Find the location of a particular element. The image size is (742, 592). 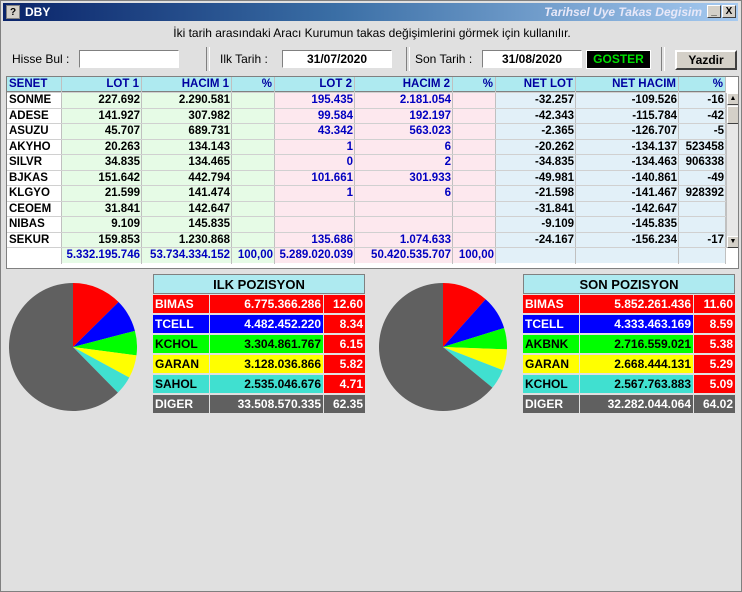

grid-cell: -49 is located at coordinates (702, 178).